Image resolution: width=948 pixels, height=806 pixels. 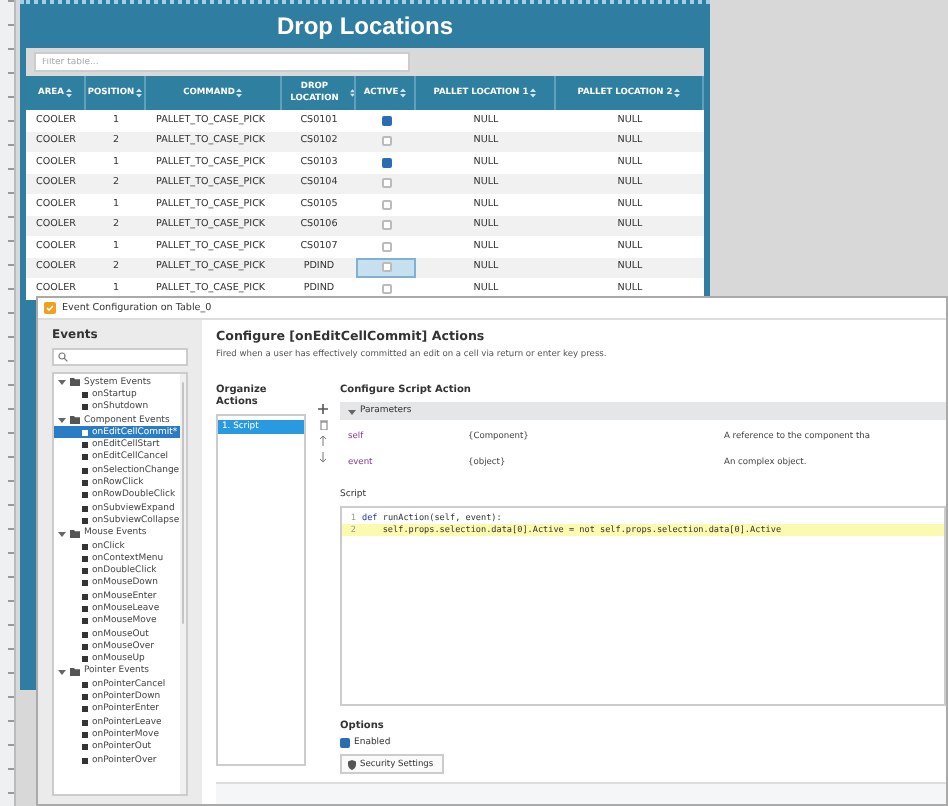 What do you see at coordinates (364, 27) in the screenshot?
I see `panel-title: Drop Locations` at bounding box center [364, 27].